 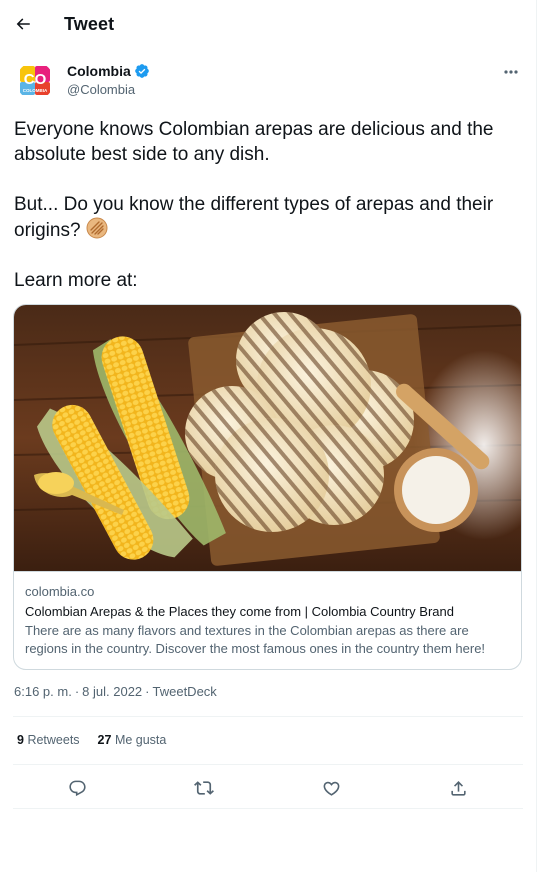 I want to click on like-icon, so click(x=331, y=788).